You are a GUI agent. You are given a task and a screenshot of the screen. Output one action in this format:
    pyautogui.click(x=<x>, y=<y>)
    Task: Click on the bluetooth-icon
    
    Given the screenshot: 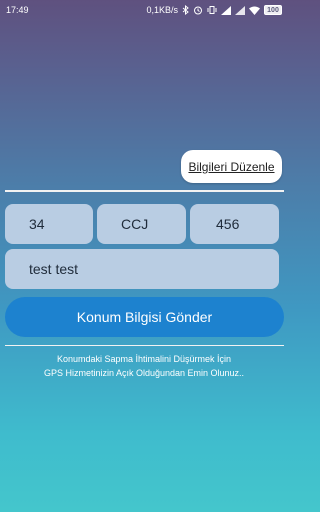 What is the action you would take?
    pyautogui.click(x=185, y=10)
    